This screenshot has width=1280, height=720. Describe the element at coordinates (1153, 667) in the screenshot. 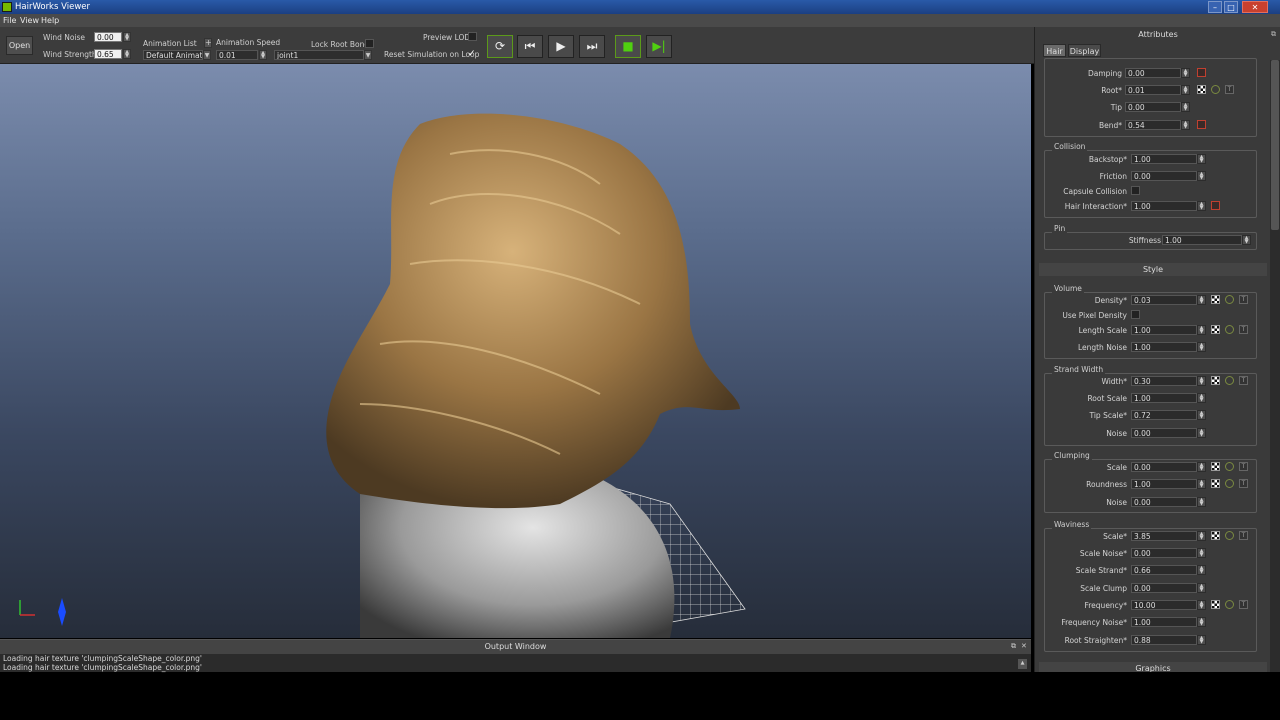

I see `graphics-section-header: Graphics` at that location.